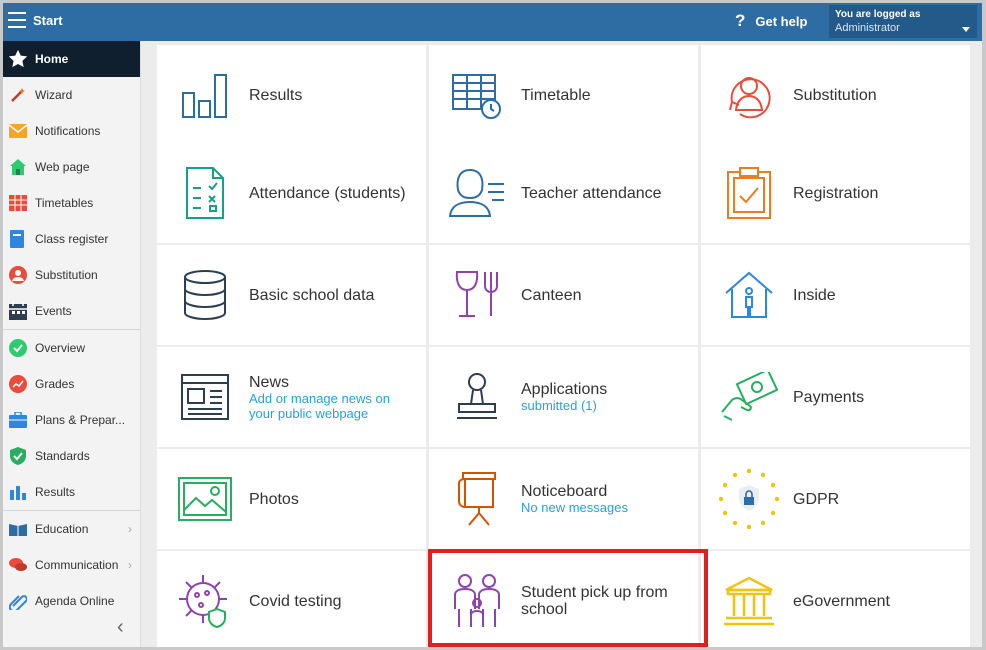 The image size is (986, 650). I want to click on teacher-attendance-icon, so click(477, 193).